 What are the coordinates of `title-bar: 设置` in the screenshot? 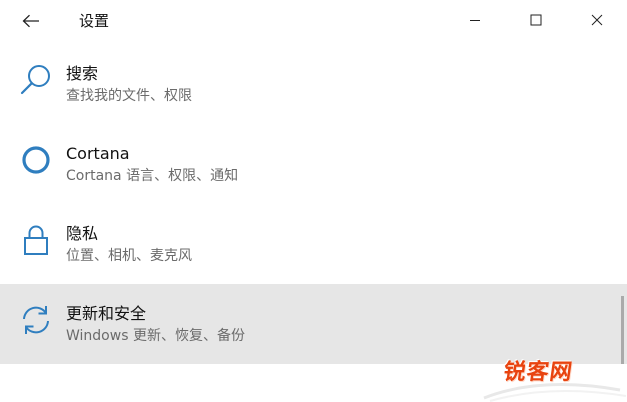 It's located at (313, 22).